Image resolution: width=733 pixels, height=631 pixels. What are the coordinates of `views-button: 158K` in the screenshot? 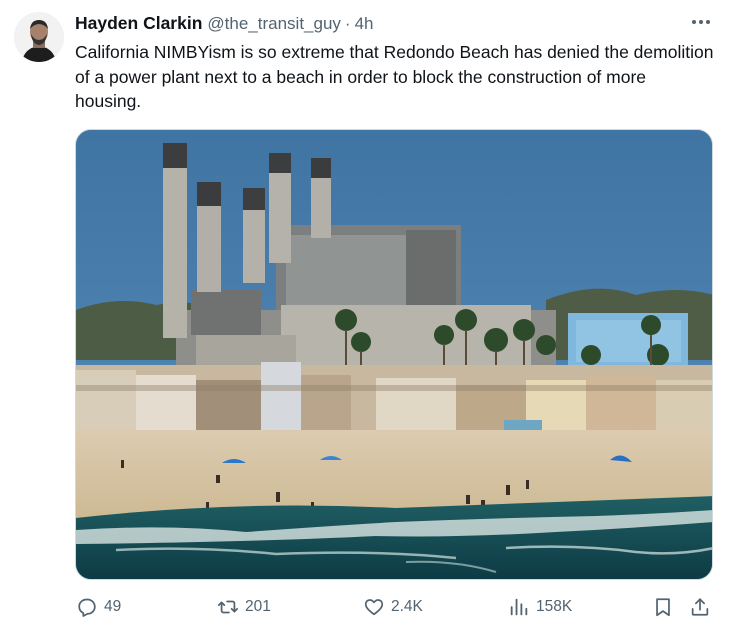 It's located at (540, 607).